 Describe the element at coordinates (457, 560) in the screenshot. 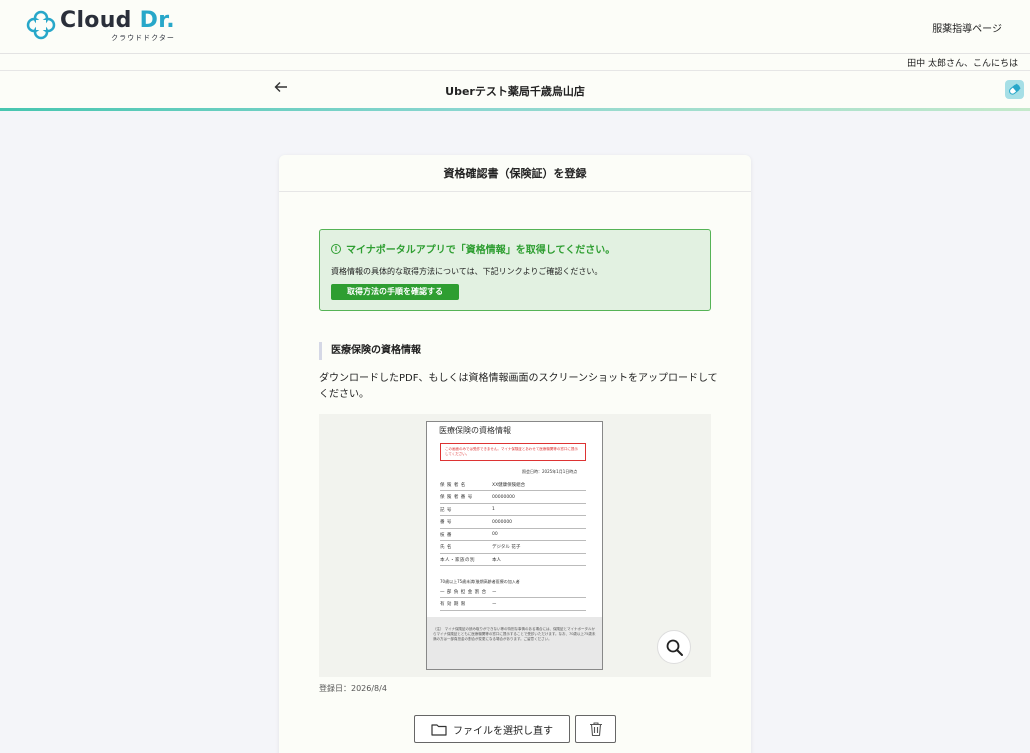

I see `doc-row-label: 本人・家族の別` at that location.